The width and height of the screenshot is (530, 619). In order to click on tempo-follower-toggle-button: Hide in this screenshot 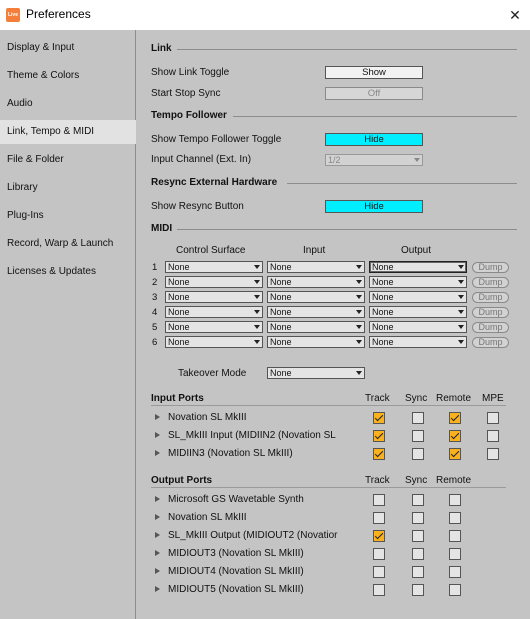, I will do `click(374, 139)`.